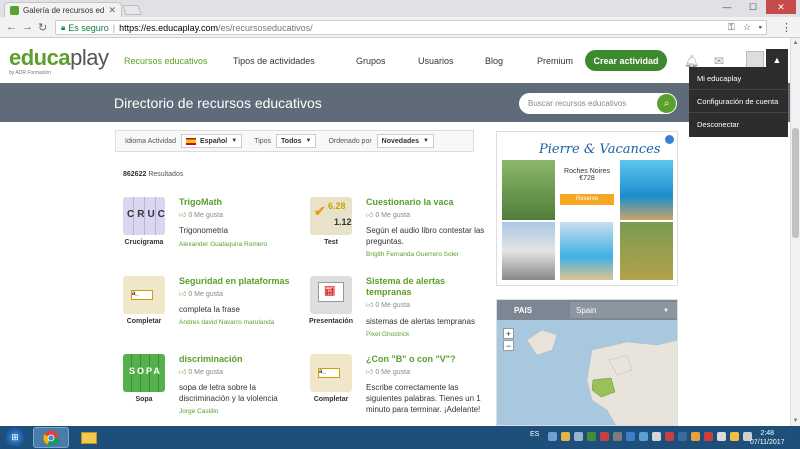  Describe the element at coordinates (411, 359) in the screenshot. I see `activity-title-link: ¿Con "B" o con "V"?` at that location.